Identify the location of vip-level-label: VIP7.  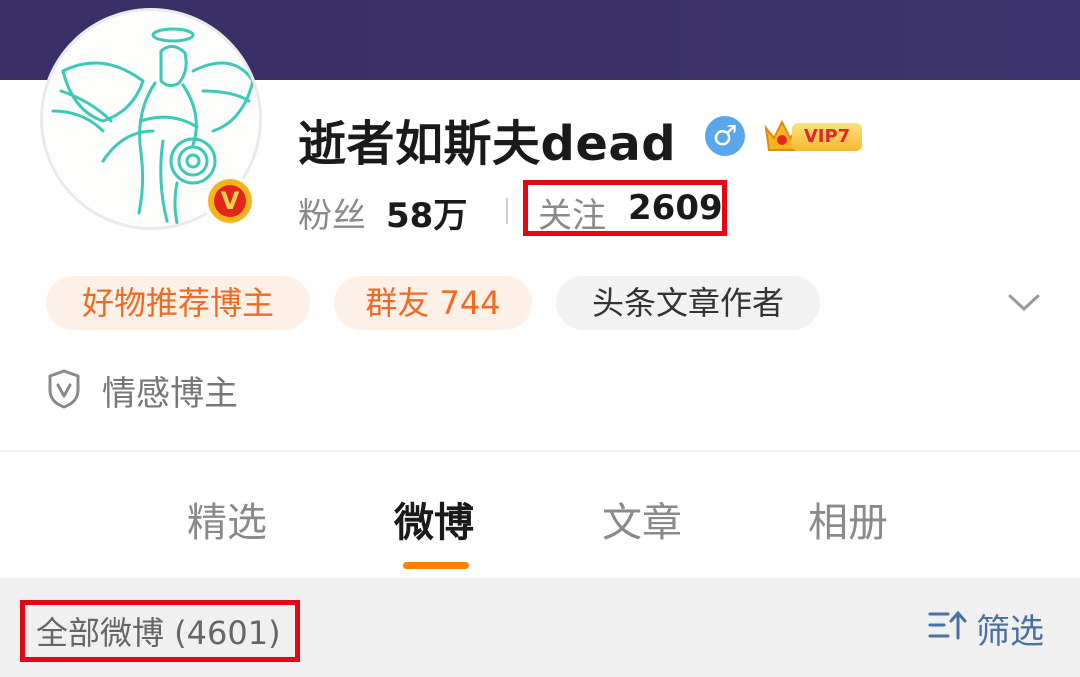
(827, 137).